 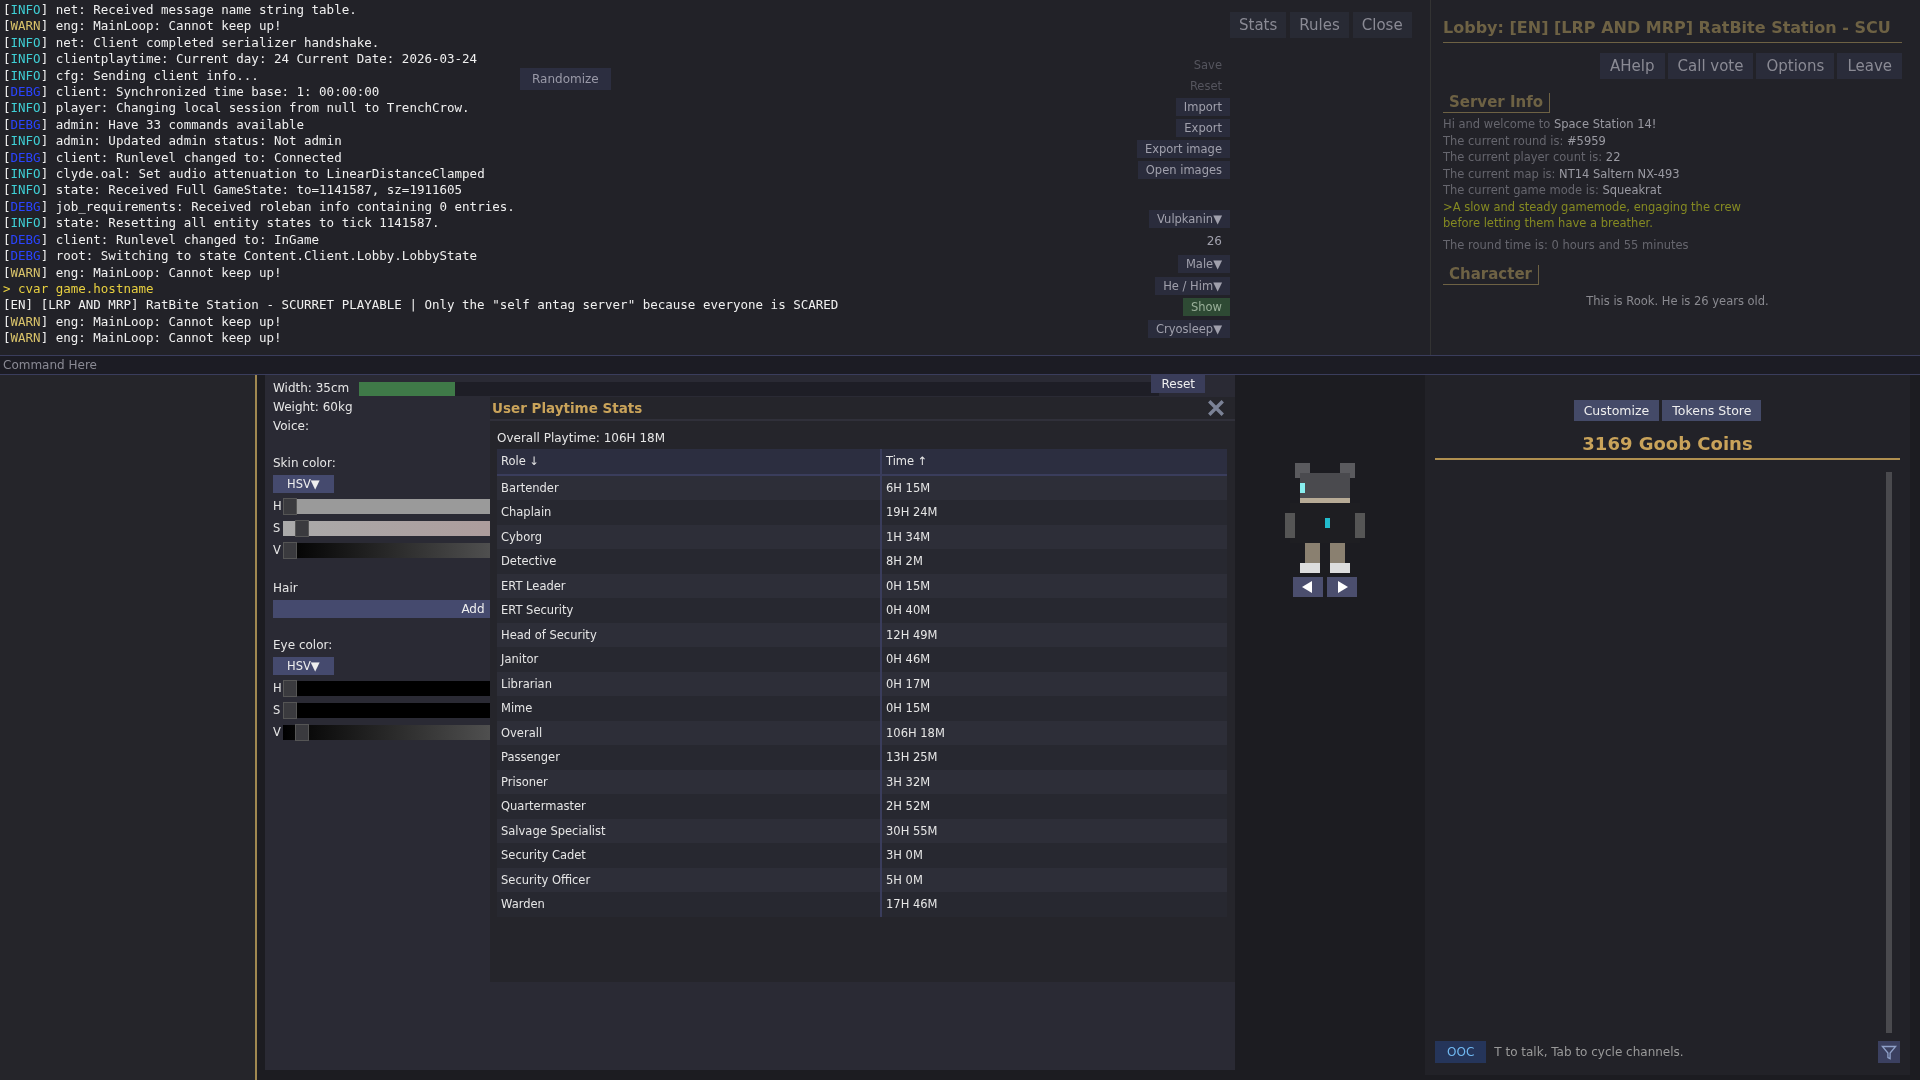 What do you see at coordinates (179, 10) in the screenshot?
I see `console-line: [INFO] net: Received message name string table.` at bounding box center [179, 10].